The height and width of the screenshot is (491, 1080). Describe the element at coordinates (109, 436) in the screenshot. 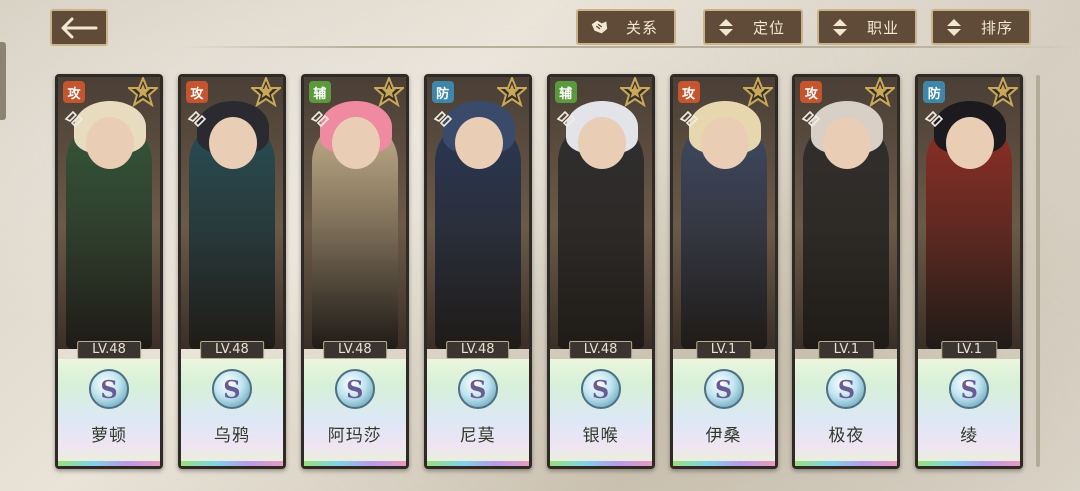

I see `character-name: 萝顿` at that location.